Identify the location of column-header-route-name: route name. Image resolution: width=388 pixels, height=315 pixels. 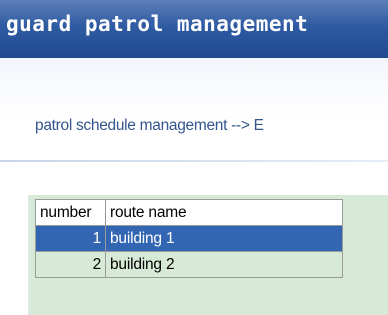
(224, 212).